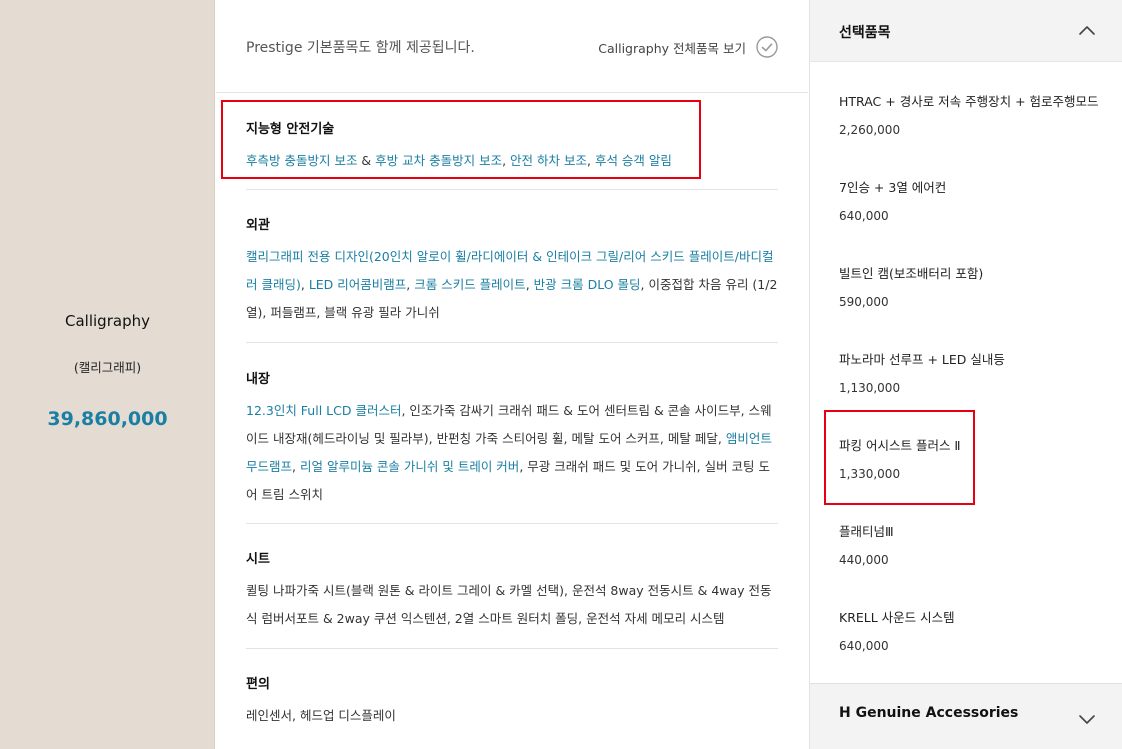  What do you see at coordinates (107, 321) in the screenshot?
I see `trim-name: Calligraphy` at bounding box center [107, 321].